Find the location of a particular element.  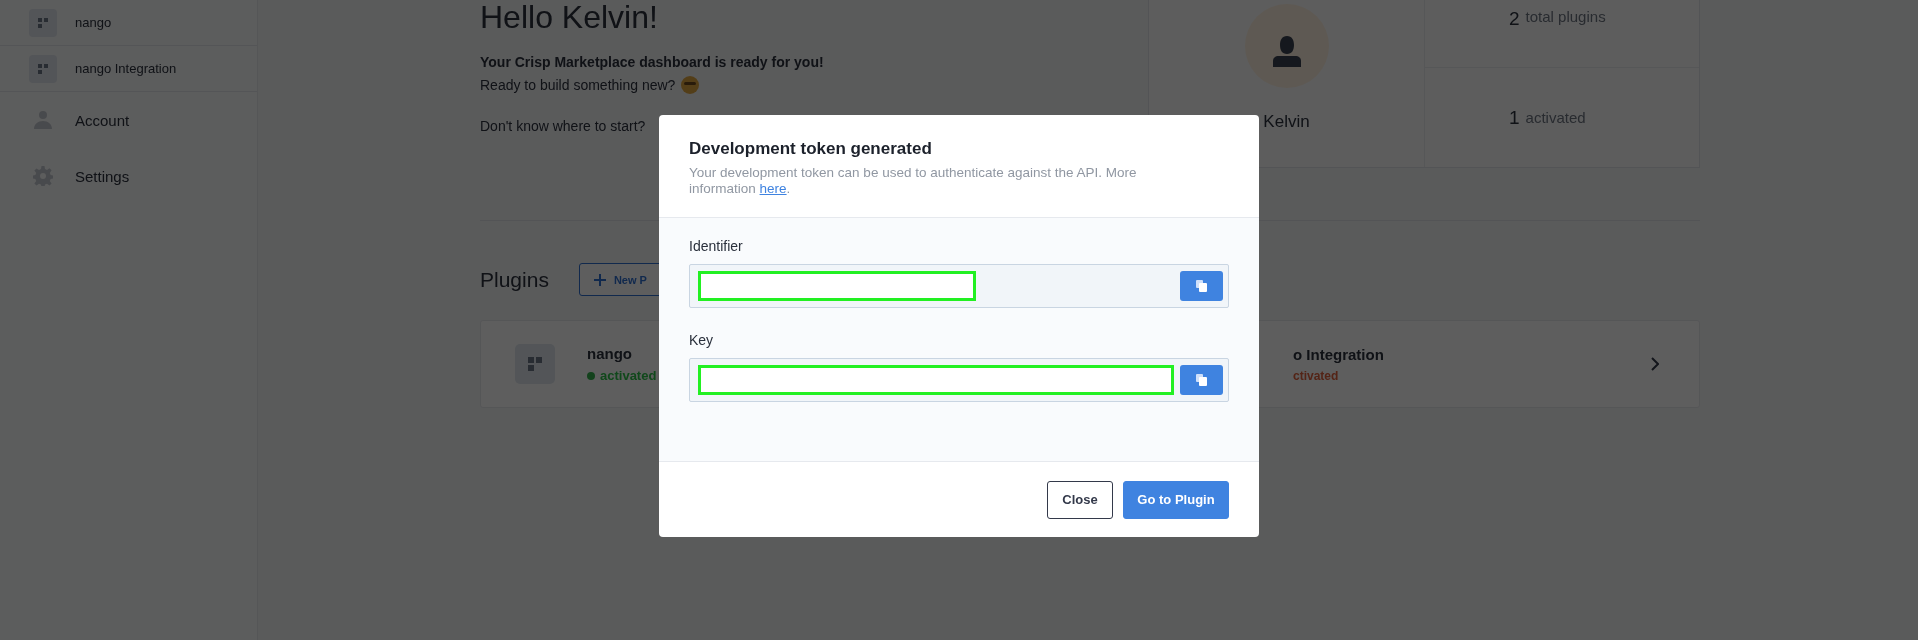

field-label: Key is located at coordinates (702, 340).